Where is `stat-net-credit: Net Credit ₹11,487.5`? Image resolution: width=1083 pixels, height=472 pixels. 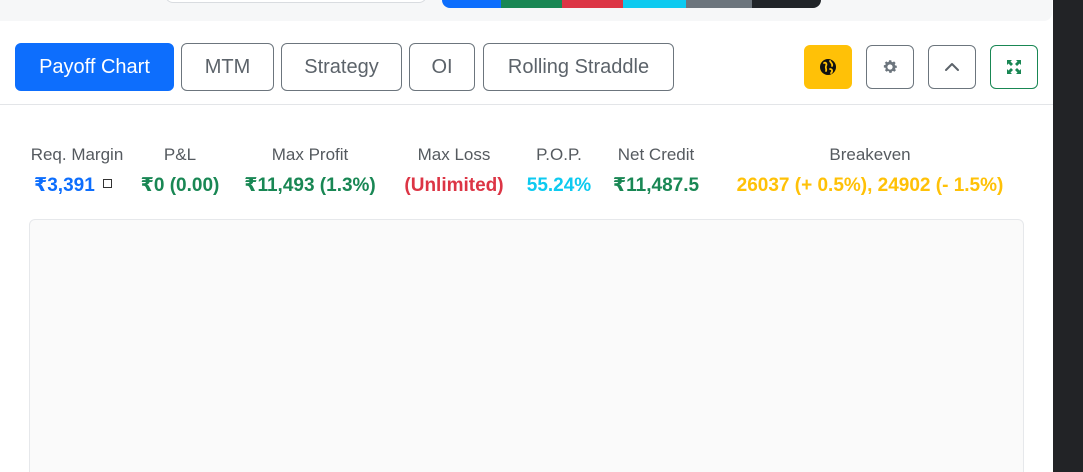 stat-net-credit: Net Credit ₹11,487.5 is located at coordinates (656, 171).